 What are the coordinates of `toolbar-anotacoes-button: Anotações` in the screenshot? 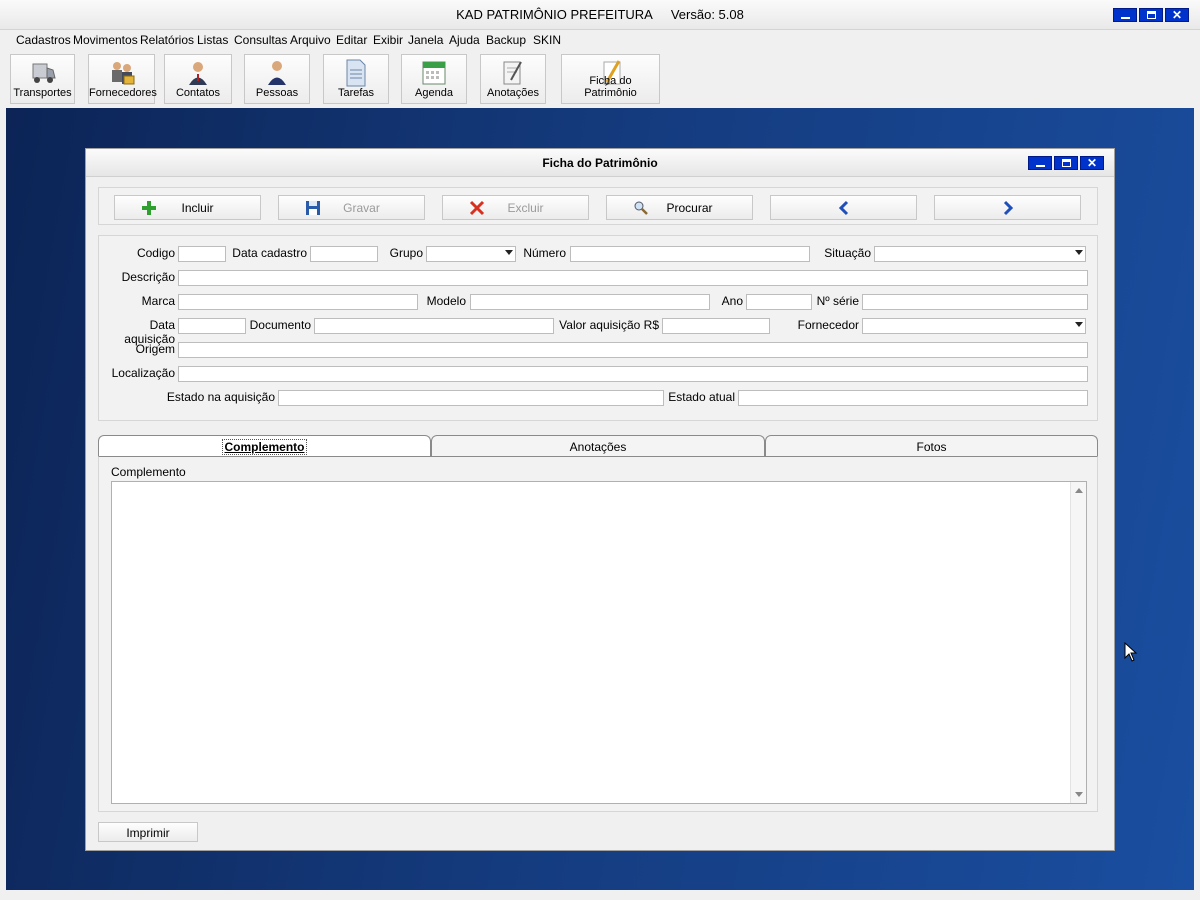 It's located at (513, 79).